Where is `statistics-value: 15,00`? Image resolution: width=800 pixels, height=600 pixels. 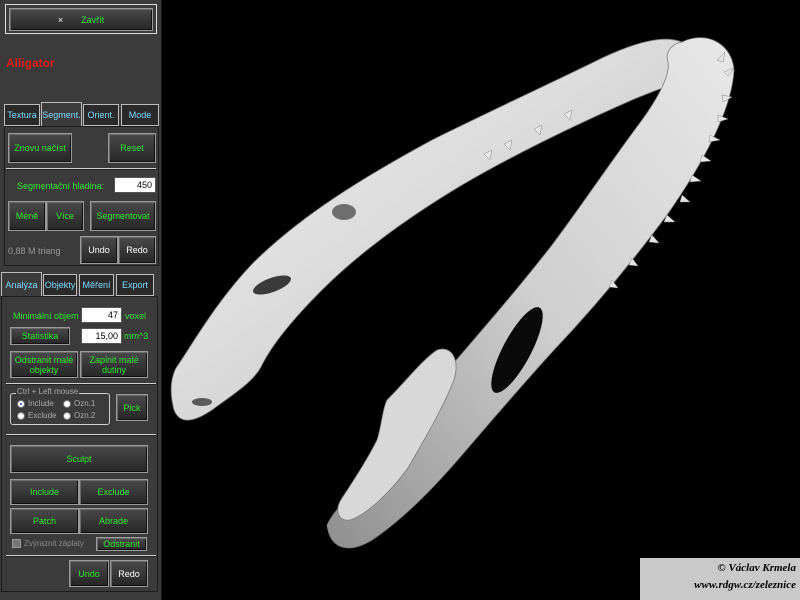
statistics-value: 15,00 is located at coordinates (101, 336).